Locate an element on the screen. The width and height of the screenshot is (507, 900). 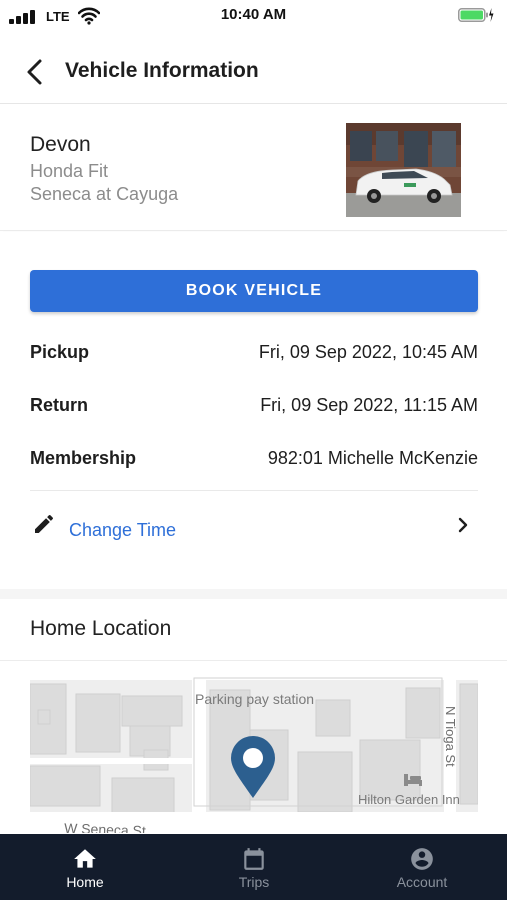
nav-home-label: Home is located at coordinates (85, 882).